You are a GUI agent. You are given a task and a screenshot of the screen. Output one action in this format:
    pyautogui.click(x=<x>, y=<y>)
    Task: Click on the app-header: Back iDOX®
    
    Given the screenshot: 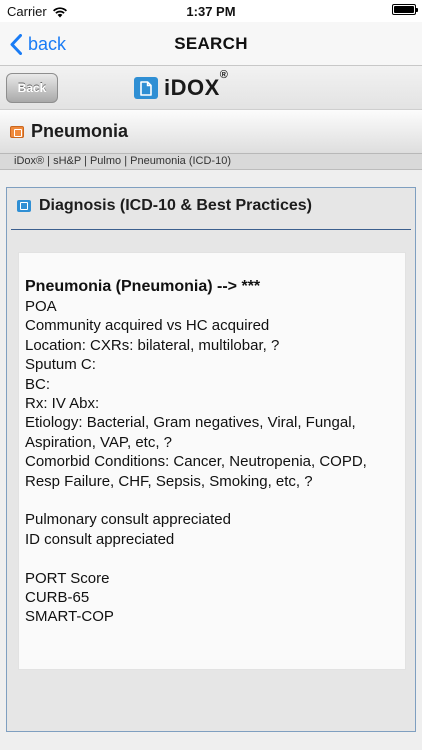 What is the action you would take?
    pyautogui.click(x=211, y=88)
    